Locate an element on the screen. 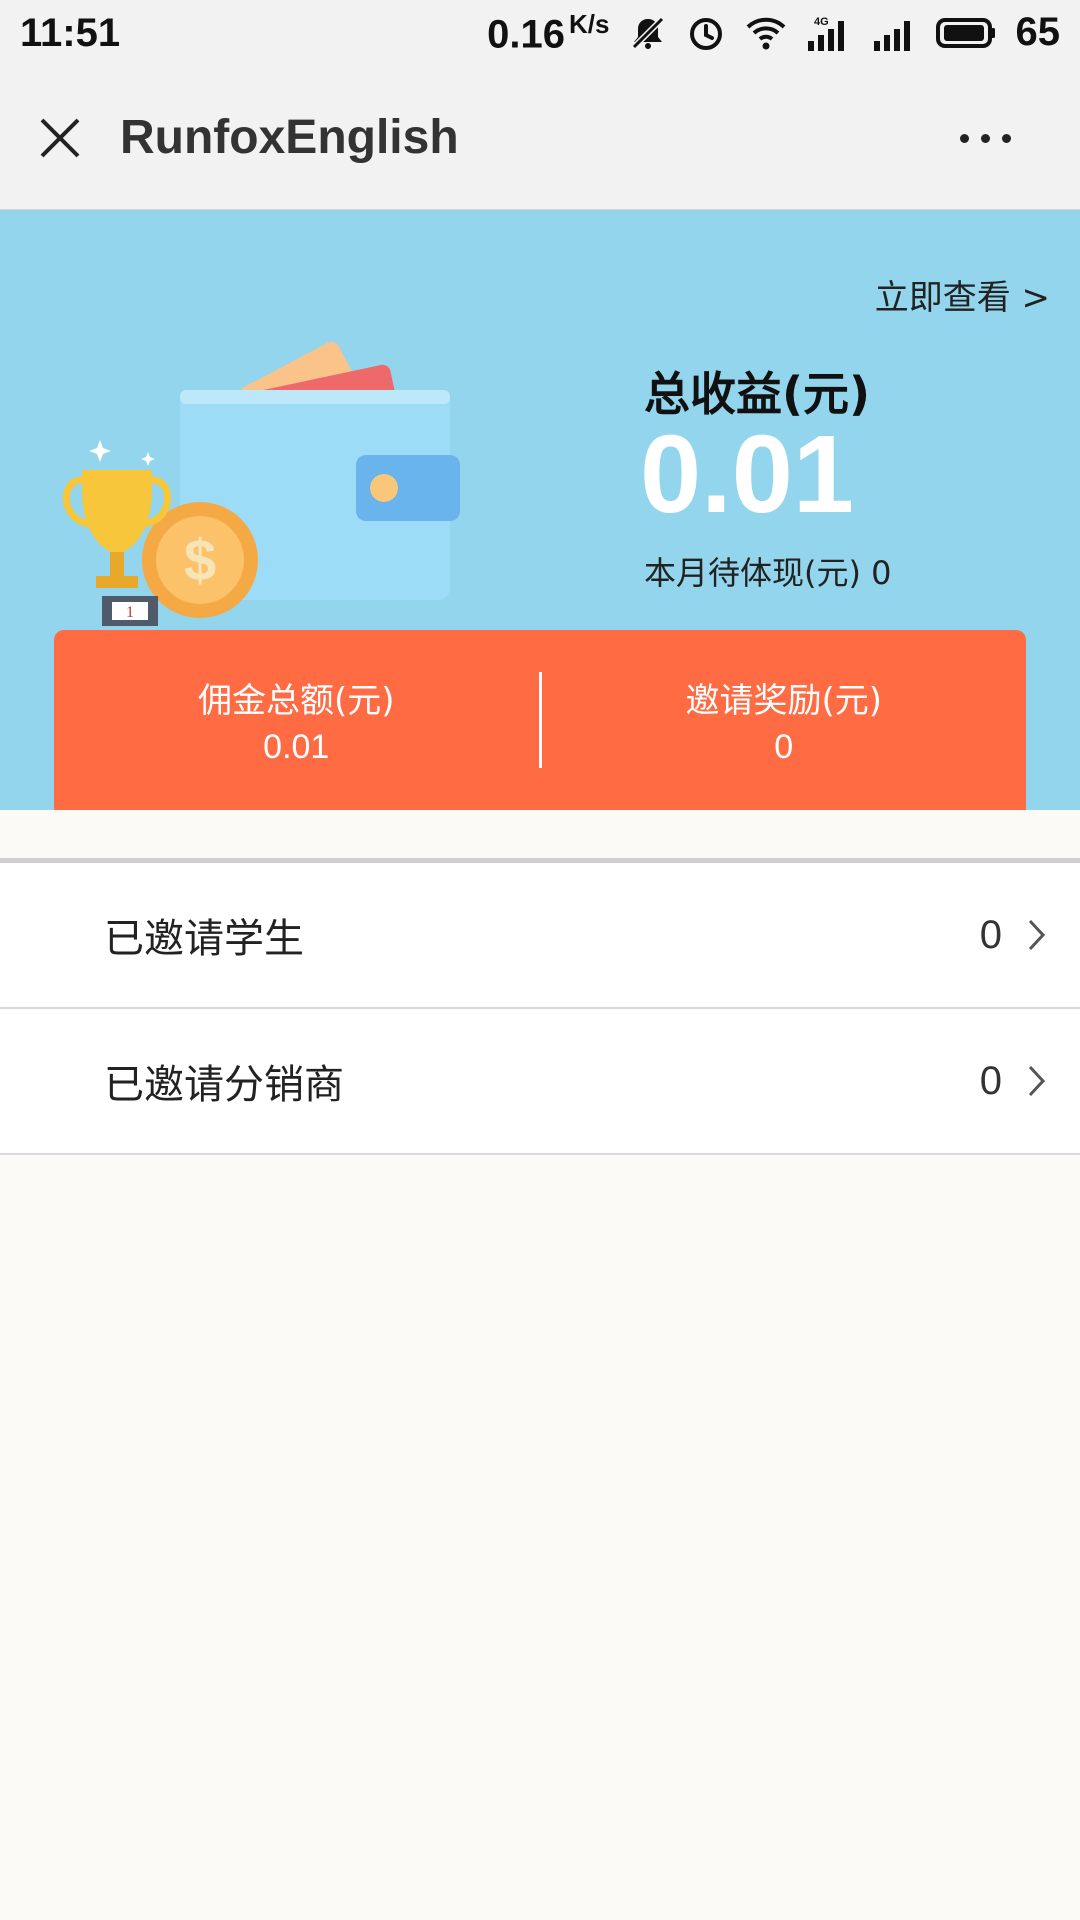 The height and width of the screenshot is (1920, 1080). monthly-pending-withdrawal: 本月待体现(元) 0 is located at coordinates (768, 573).